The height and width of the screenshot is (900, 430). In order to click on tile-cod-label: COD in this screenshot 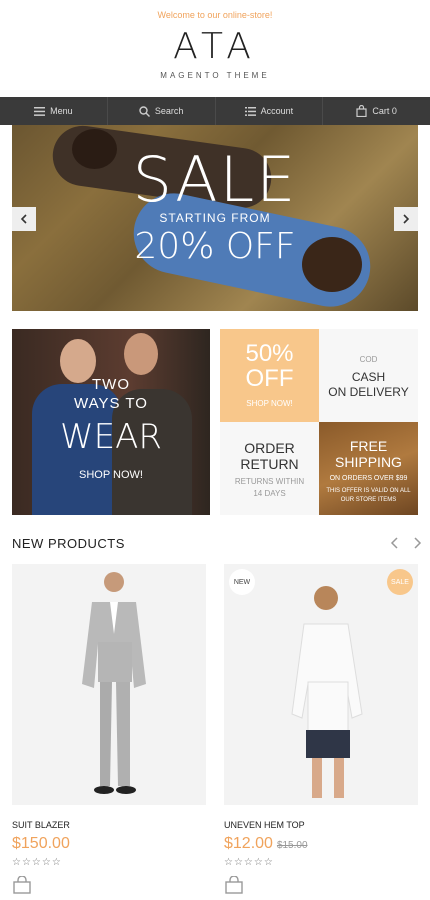, I will do `click(368, 359)`.